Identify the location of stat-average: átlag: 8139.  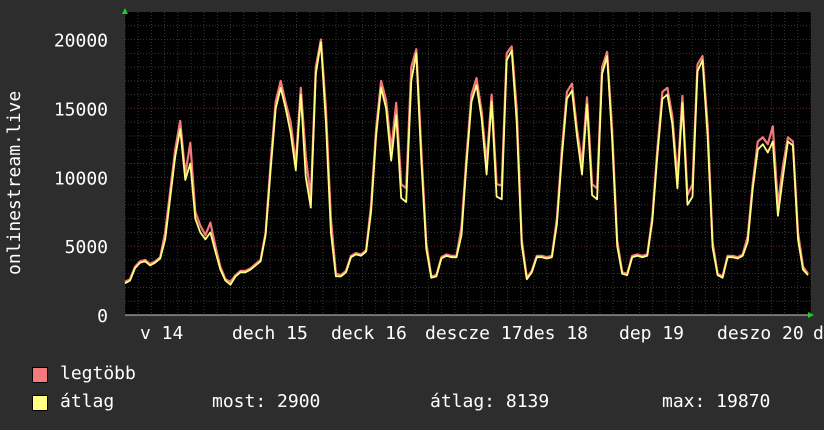
(490, 401).